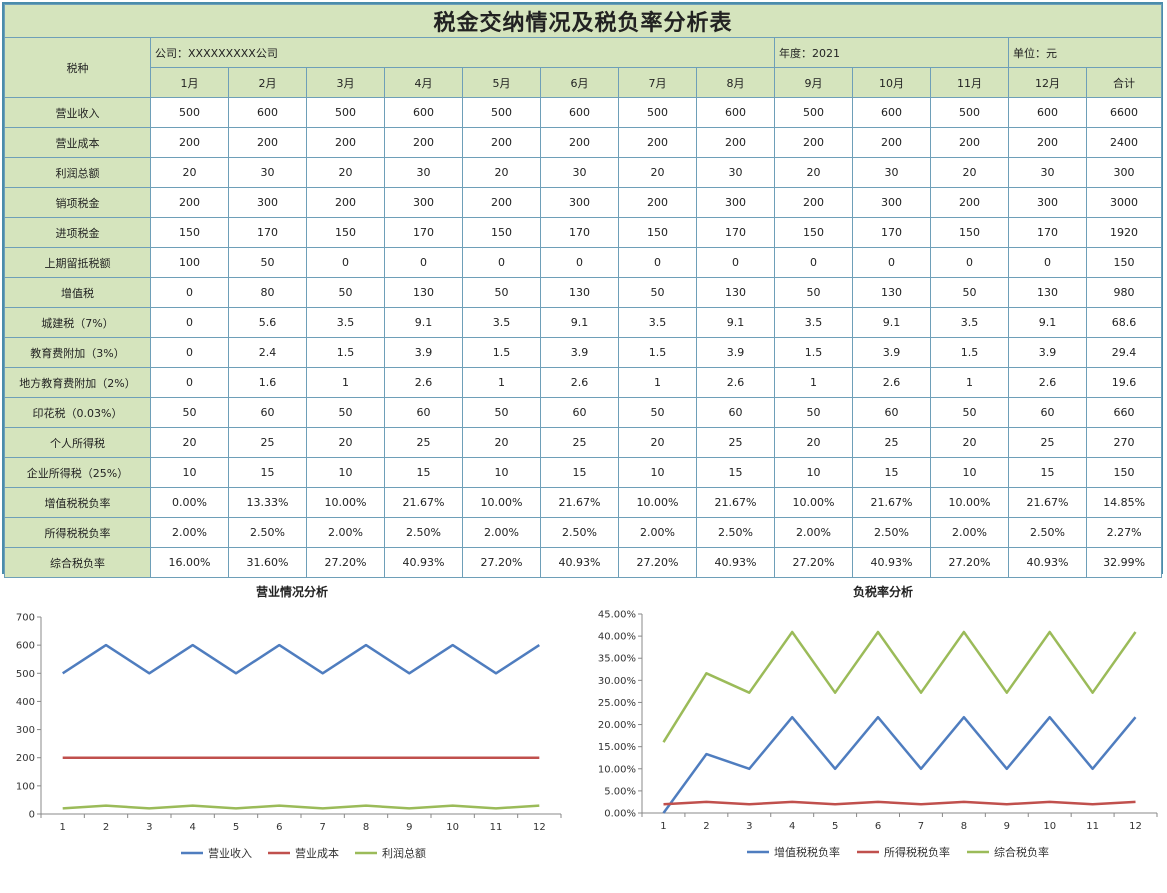  Describe the element at coordinates (1124, 532) in the screenshot. I see `total-cell: 2.27%` at that location.